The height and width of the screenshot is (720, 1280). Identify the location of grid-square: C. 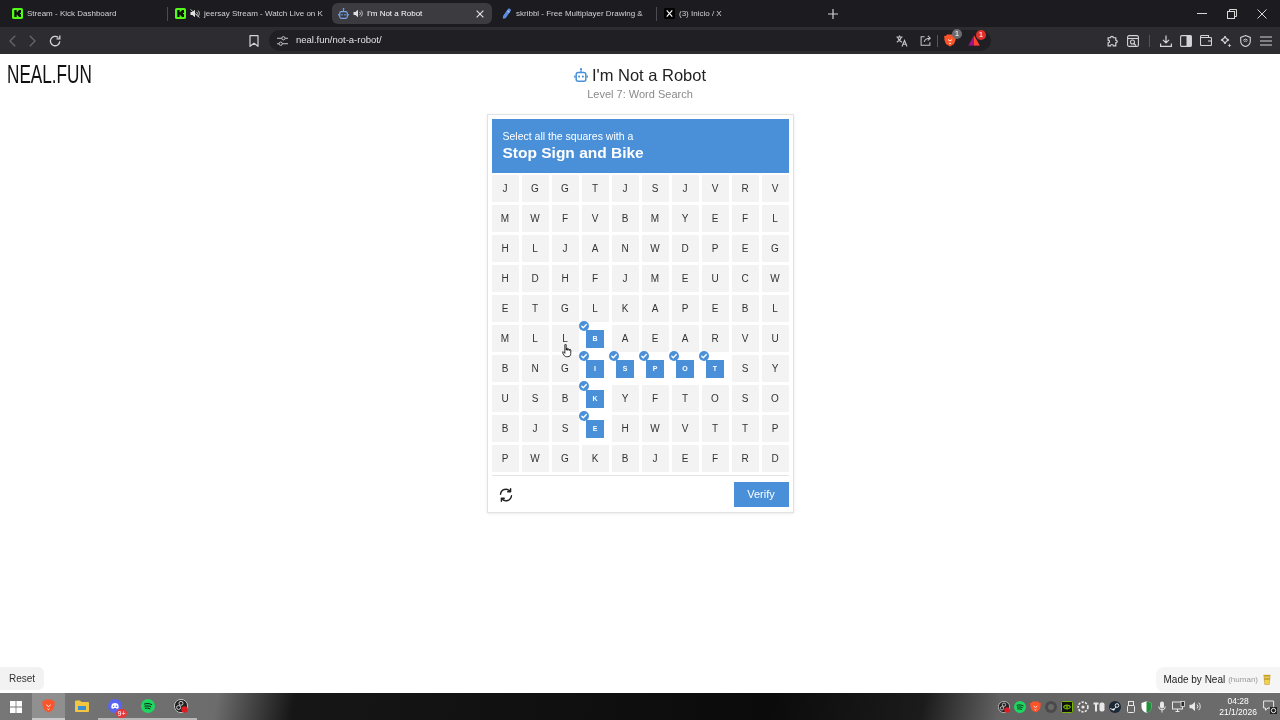
(745, 278).